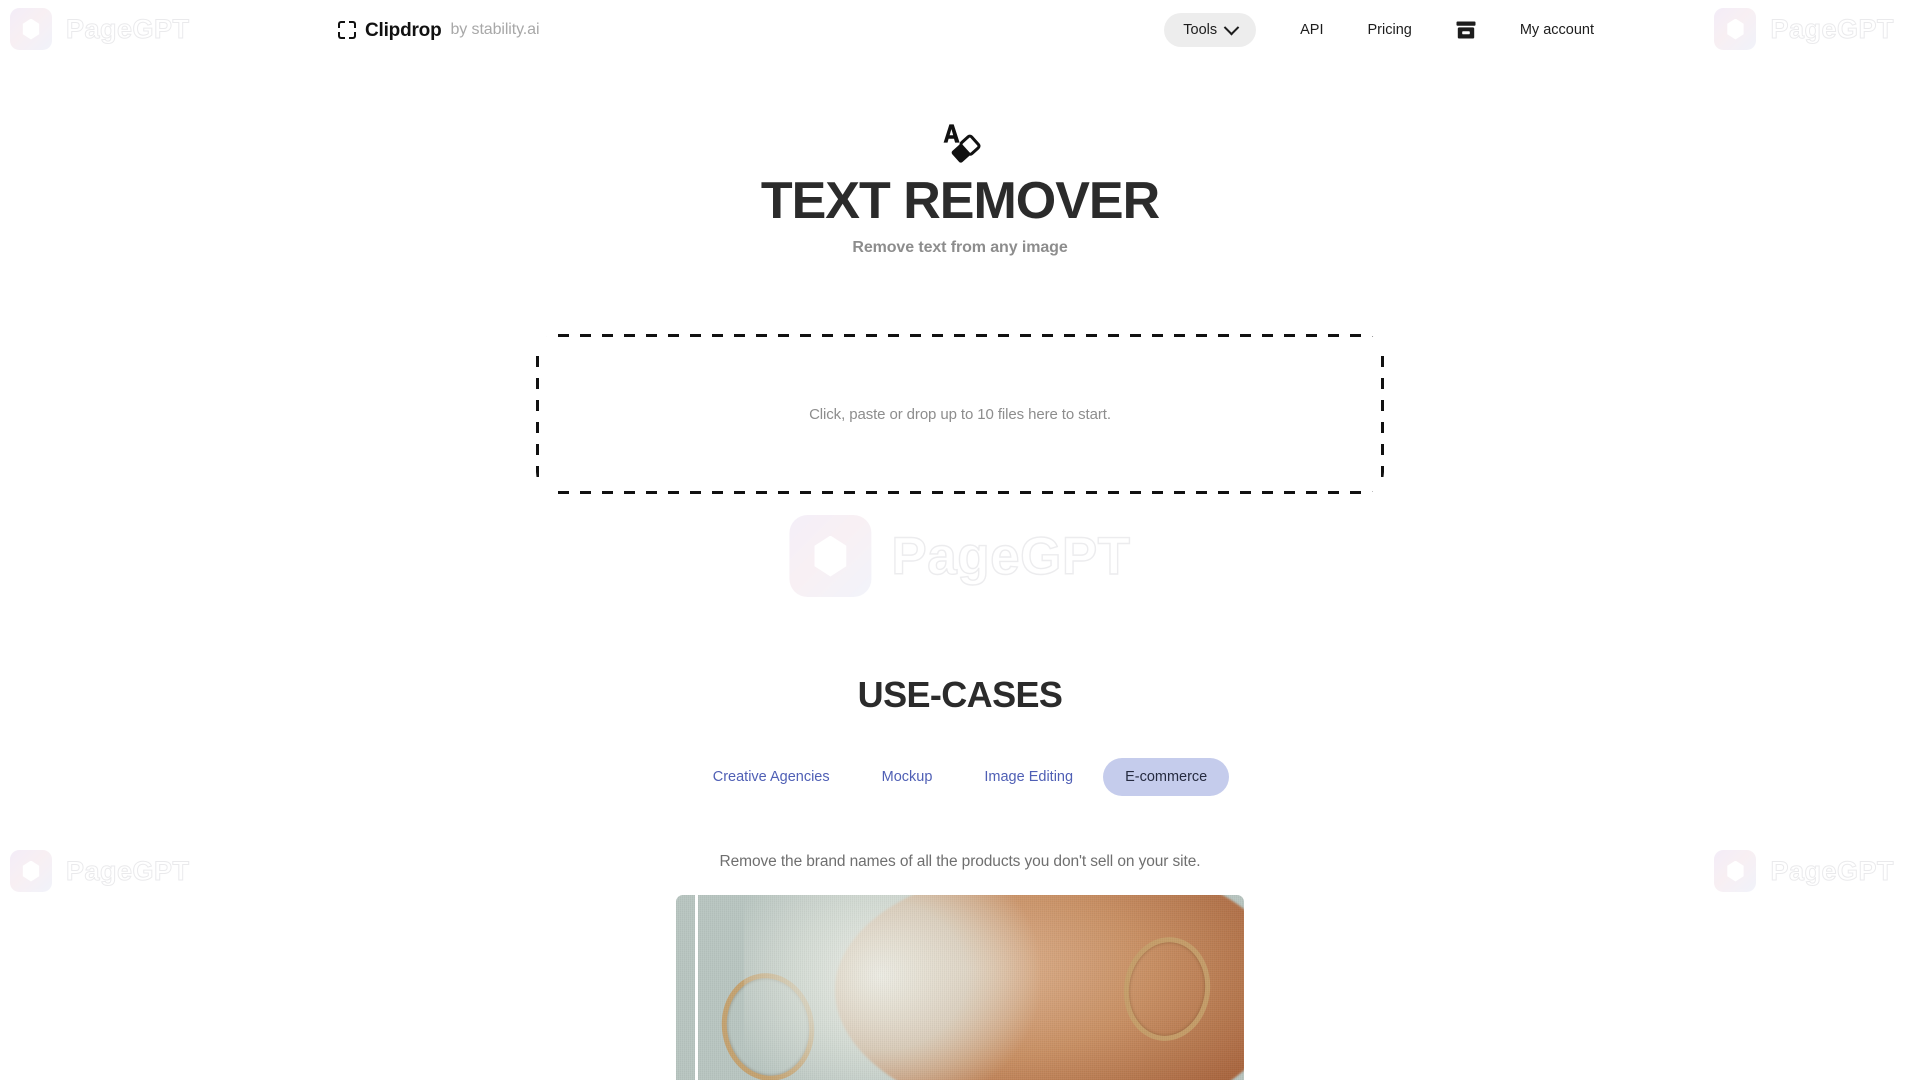 Image resolution: width=1920 pixels, height=1080 pixels. Describe the element at coordinates (1200, 30) in the screenshot. I see `tools-menu-label: Tools` at that location.